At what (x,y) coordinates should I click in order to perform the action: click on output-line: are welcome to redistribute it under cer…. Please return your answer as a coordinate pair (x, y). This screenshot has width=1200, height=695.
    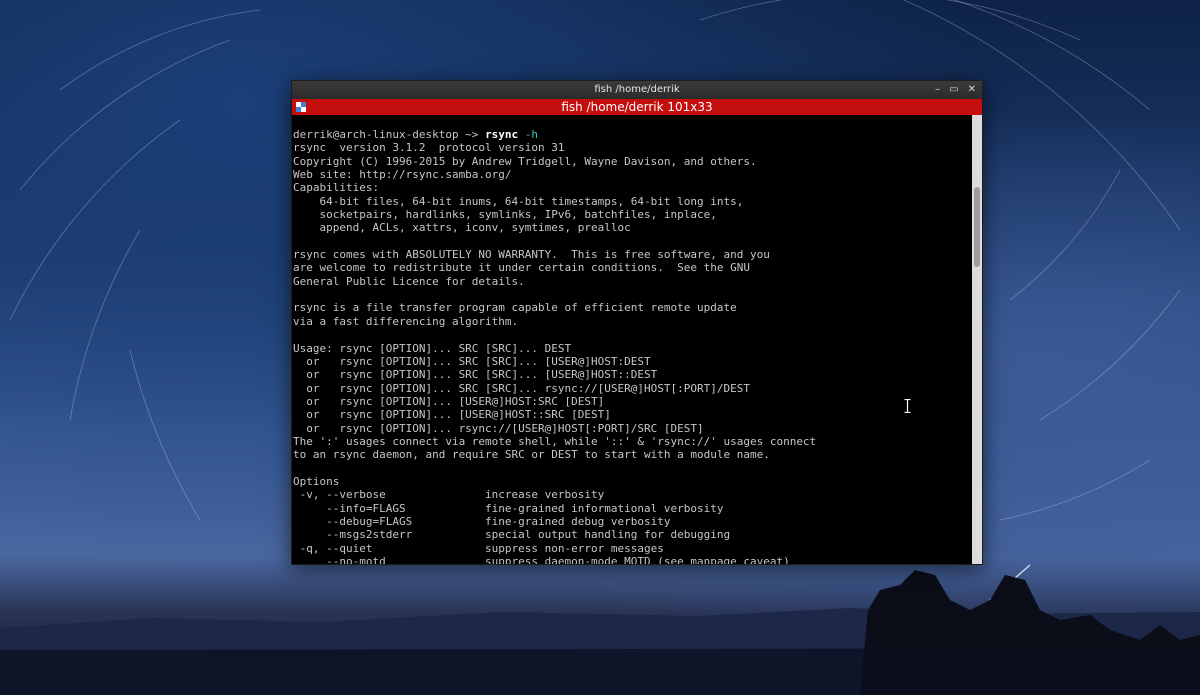
    Looking at the image, I should click on (521, 268).